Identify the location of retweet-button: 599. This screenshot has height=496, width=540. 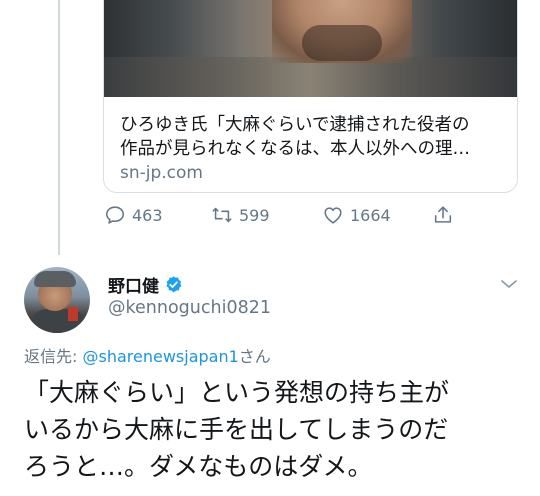
(240, 215).